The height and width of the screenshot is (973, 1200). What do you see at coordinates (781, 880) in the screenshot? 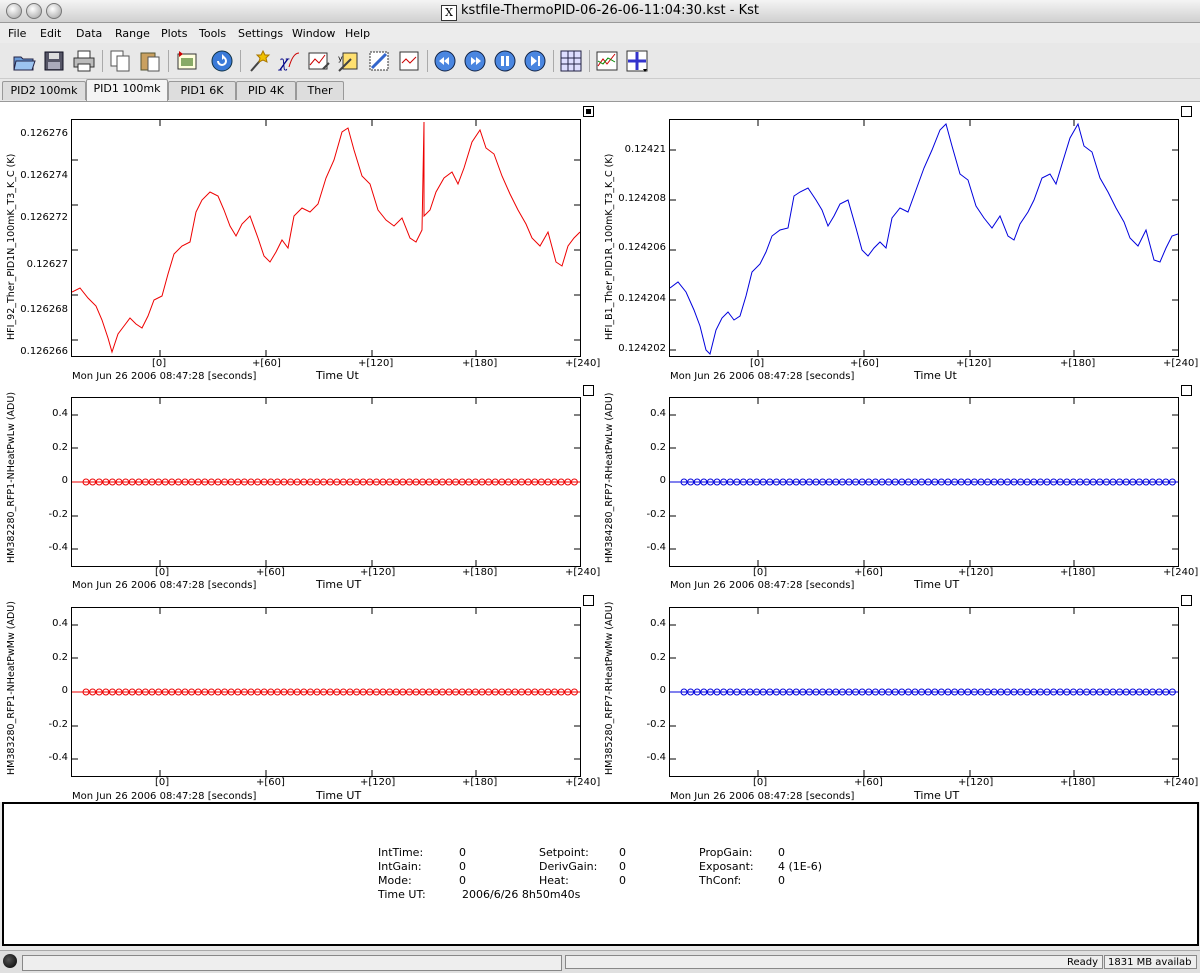
I see `thconf-value: 0` at bounding box center [781, 880].